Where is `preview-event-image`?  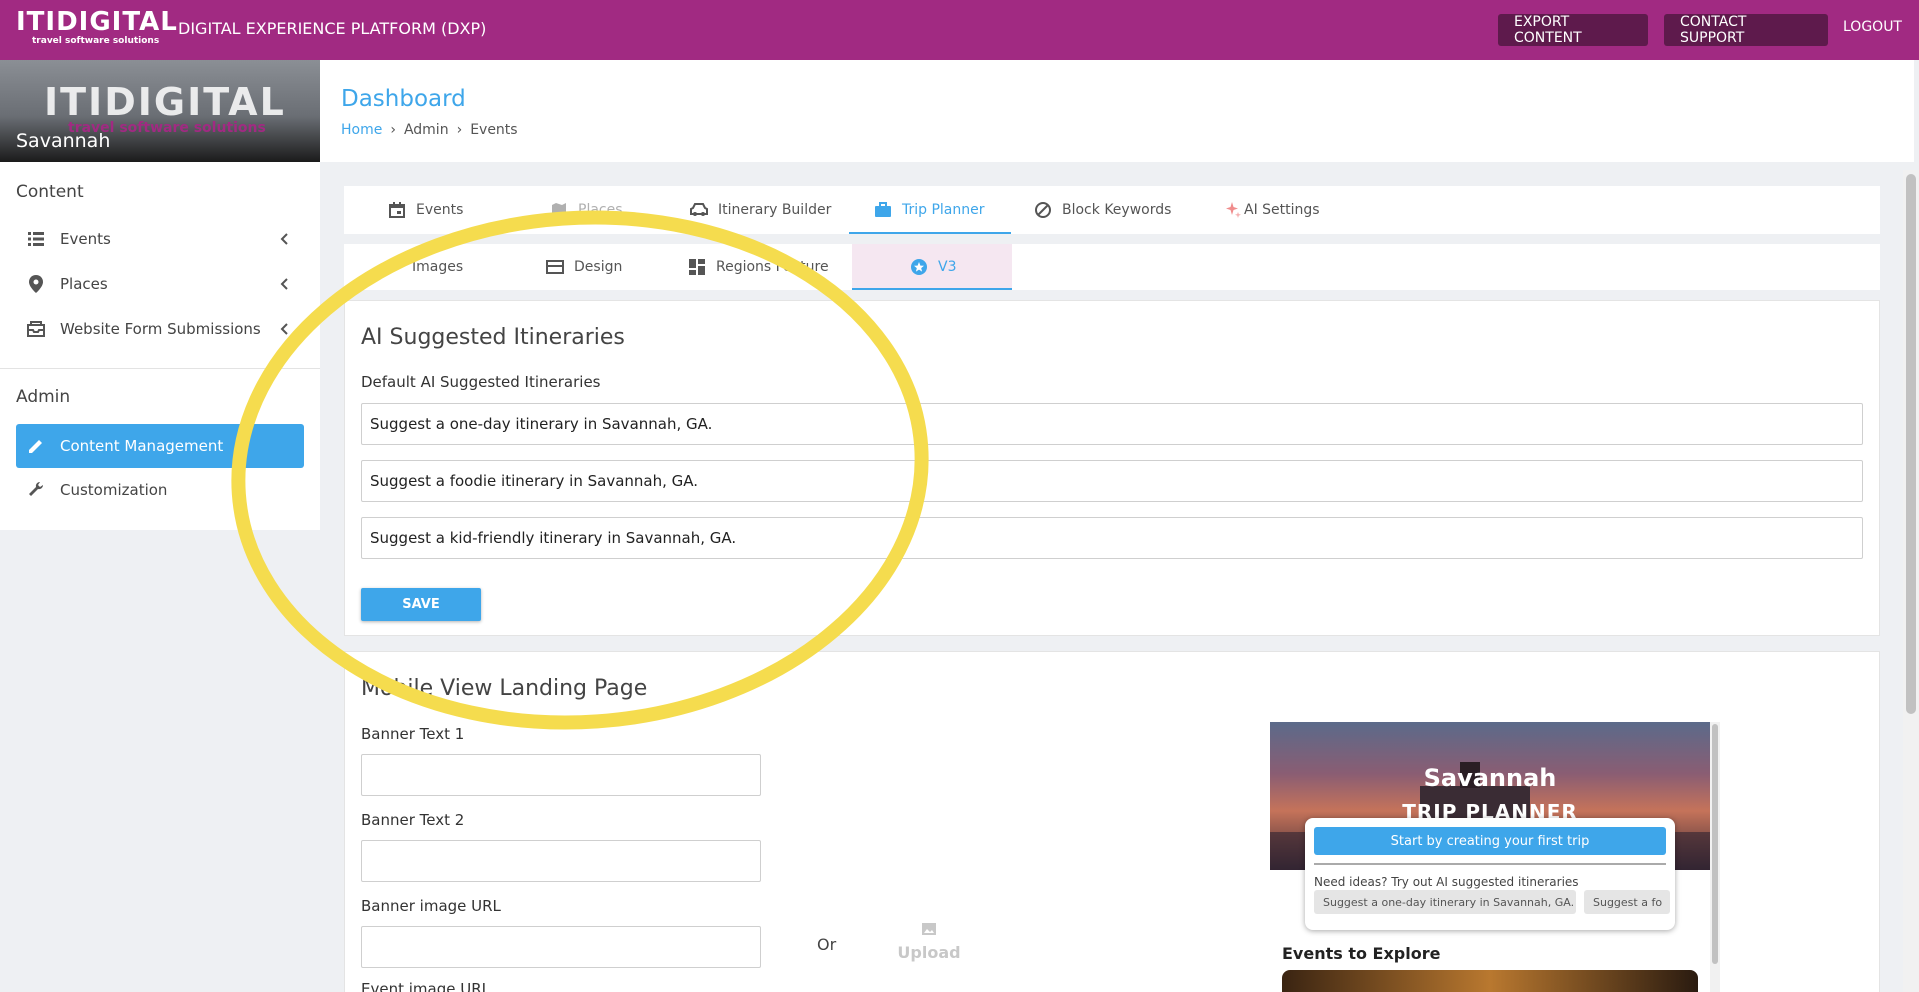
preview-event-image is located at coordinates (1490, 981).